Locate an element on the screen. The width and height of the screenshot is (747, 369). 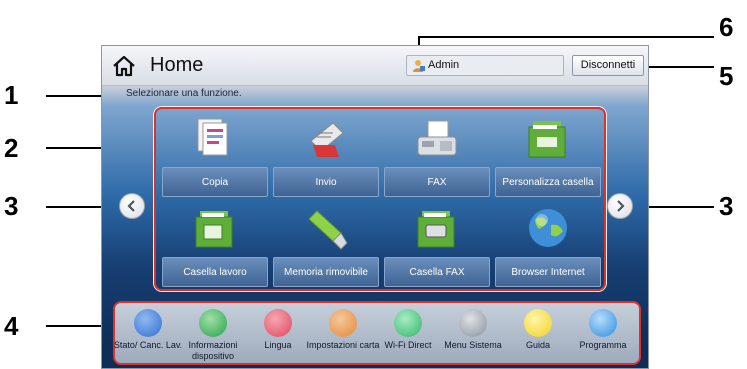
dock-label: Stato/ Canc. Lav. is located at coordinates (148, 345).